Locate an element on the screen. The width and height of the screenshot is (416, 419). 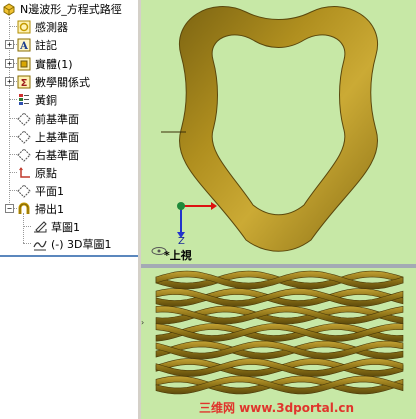
equations-icon: Σ is located at coordinates (24, 82).